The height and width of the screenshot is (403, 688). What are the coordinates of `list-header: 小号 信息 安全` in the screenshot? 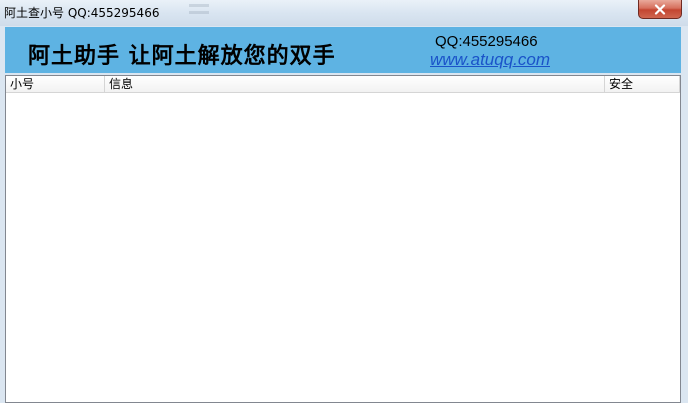 It's located at (343, 84).